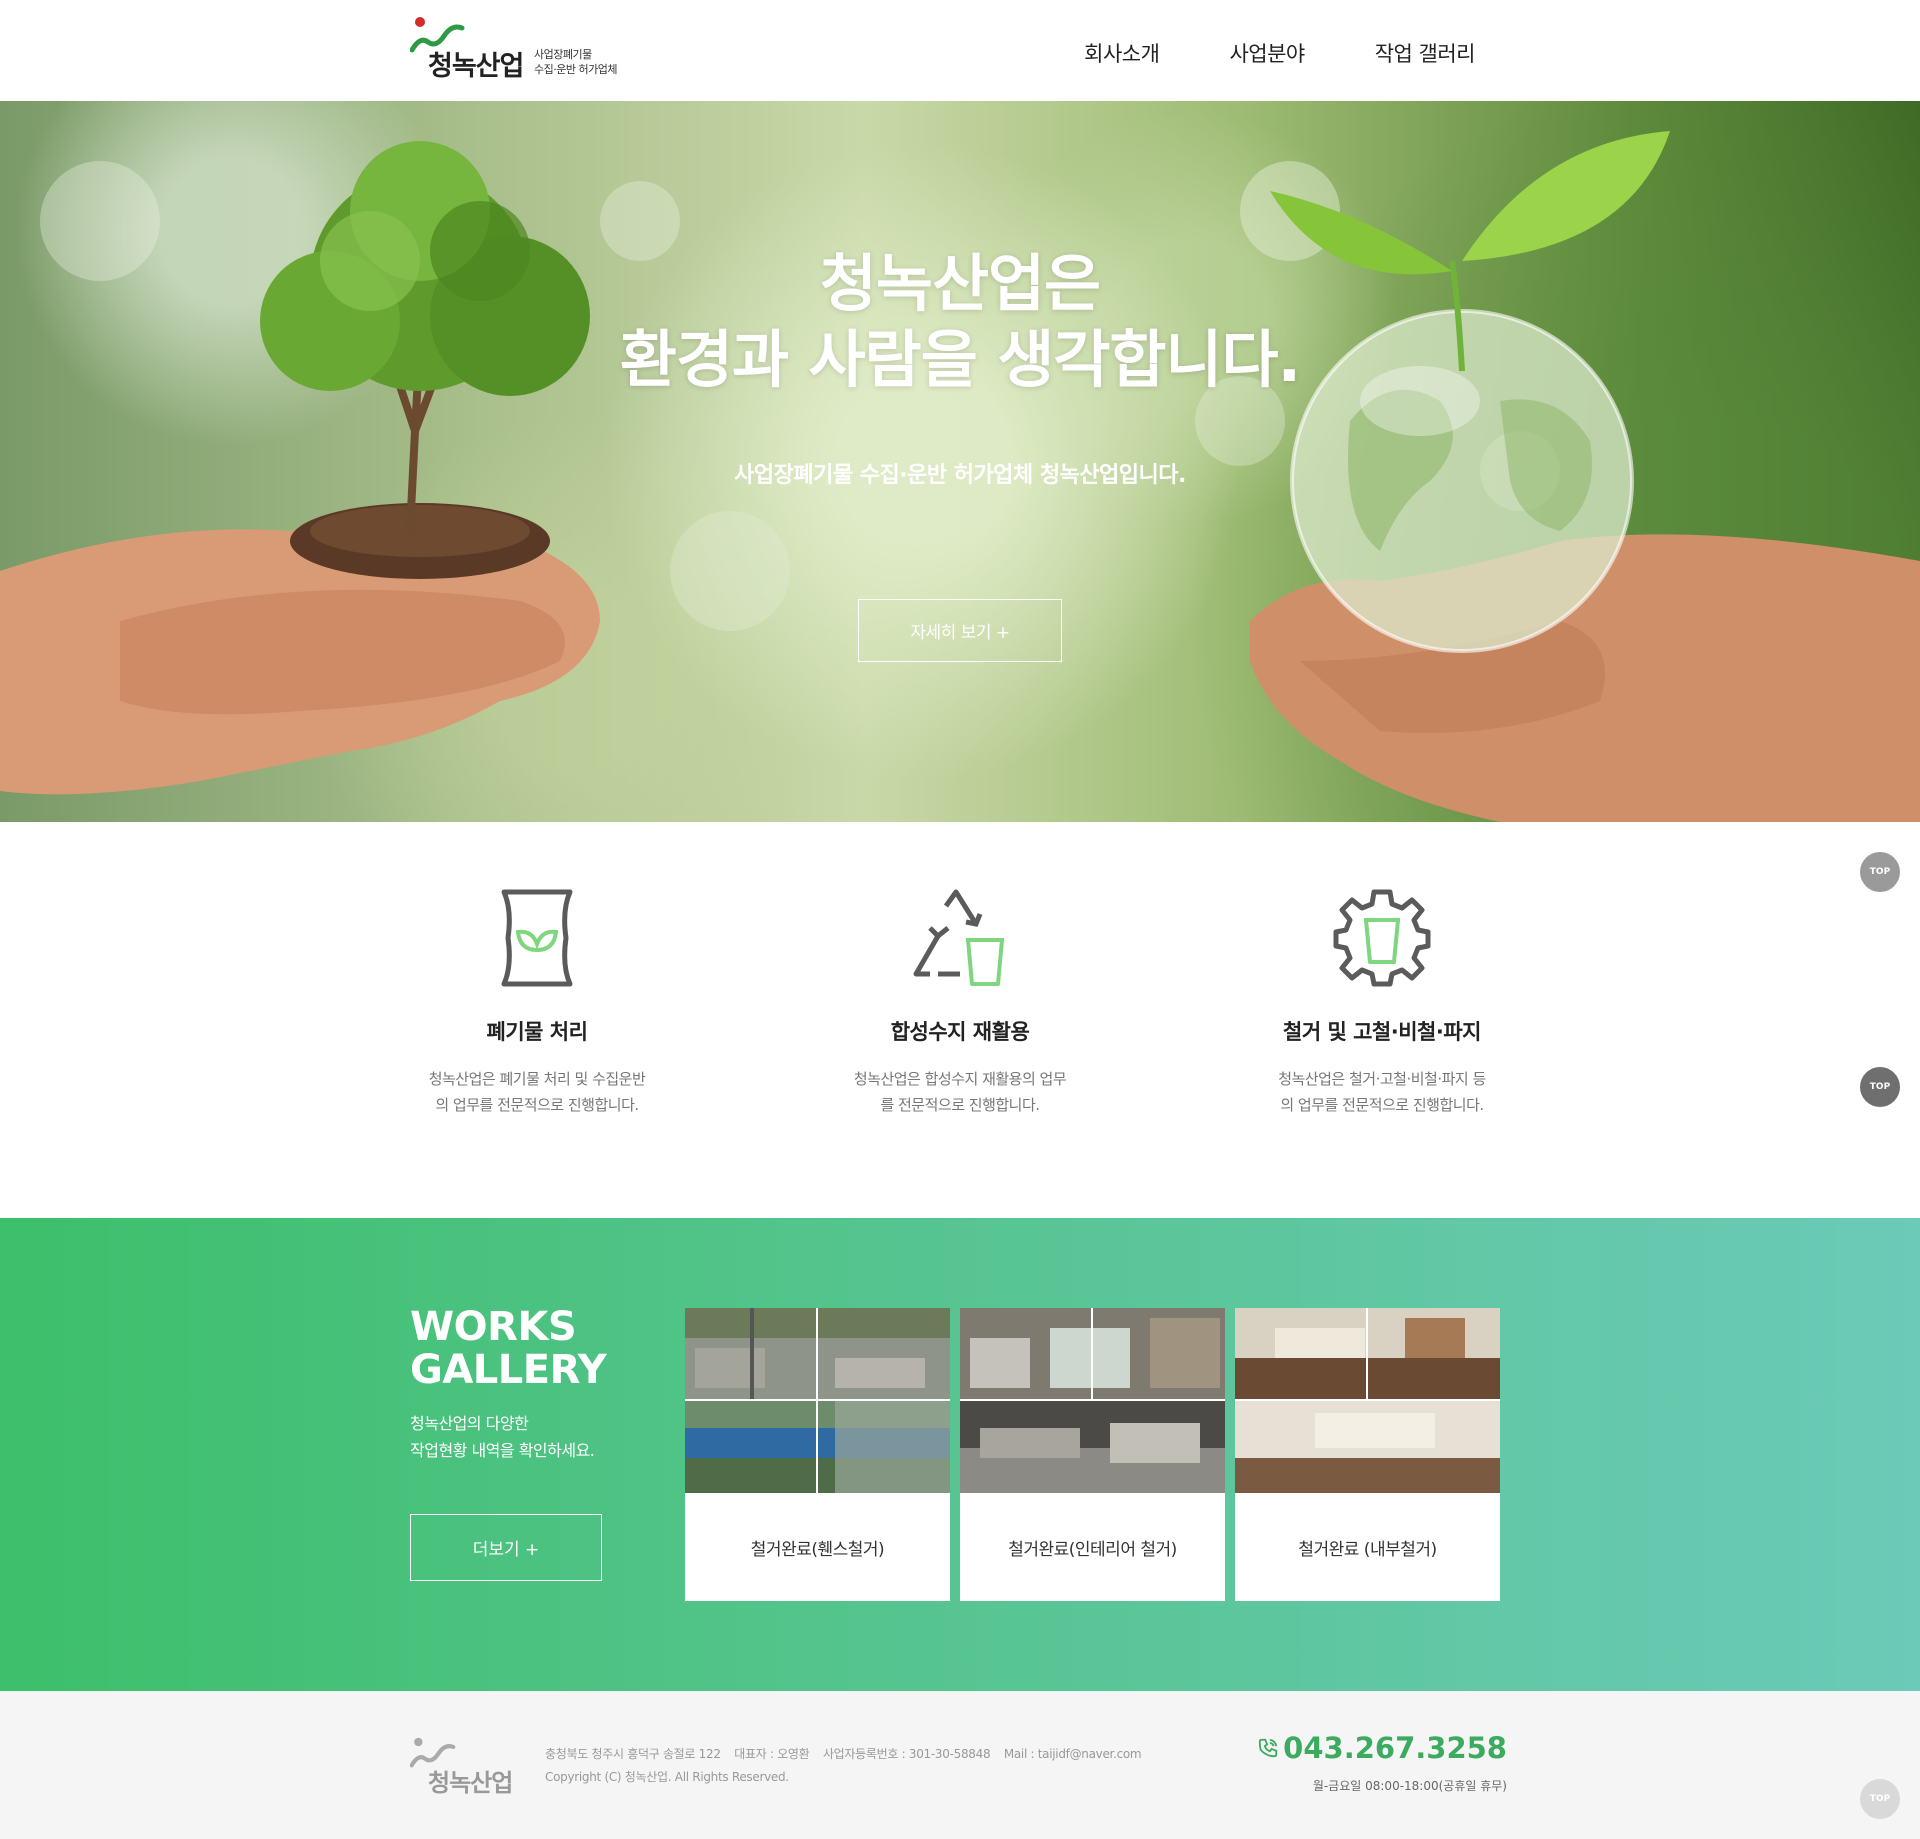 The image size is (1920, 1839). Describe the element at coordinates (960, 1092) in the screenshot. I see `service-desc: 청녹산업은 합성수지 재활용의 업무 를 전문적으로 진행합니다.` at that location.